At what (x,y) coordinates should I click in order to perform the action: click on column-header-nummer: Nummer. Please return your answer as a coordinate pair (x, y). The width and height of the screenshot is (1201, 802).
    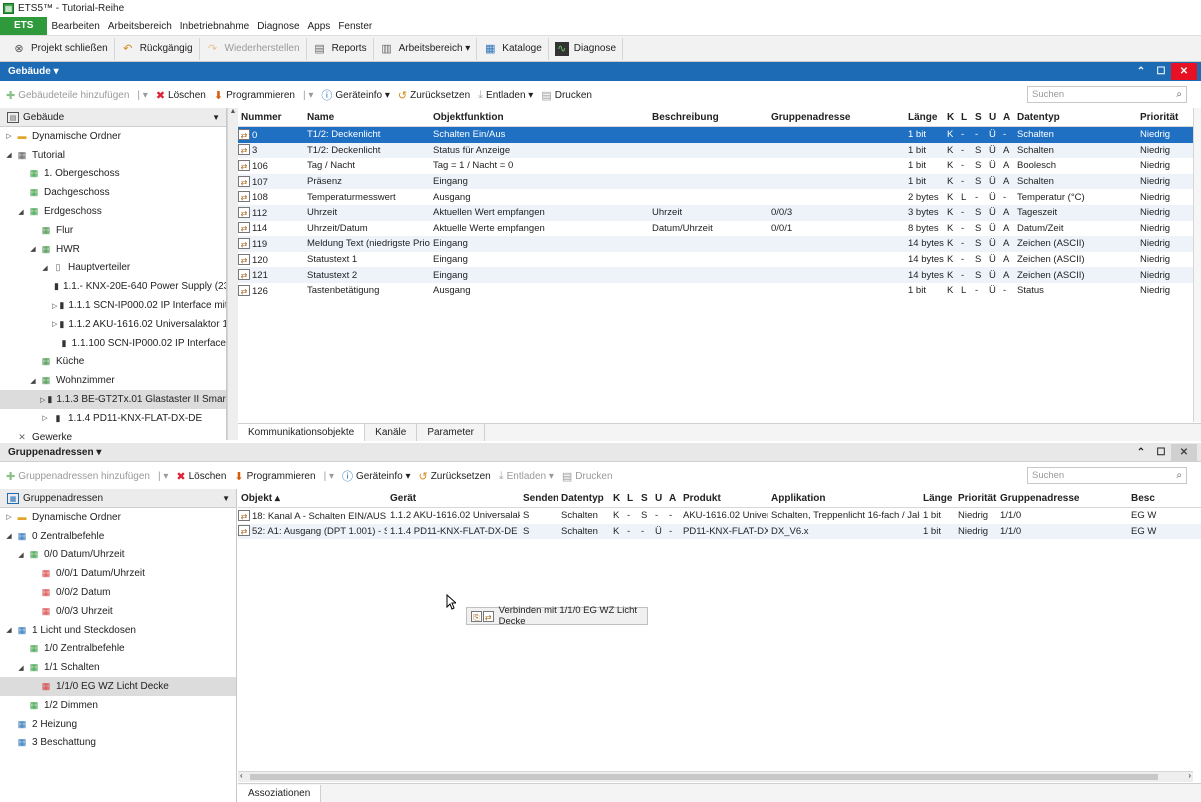
    Looking at the image, I should click on (271, 117).